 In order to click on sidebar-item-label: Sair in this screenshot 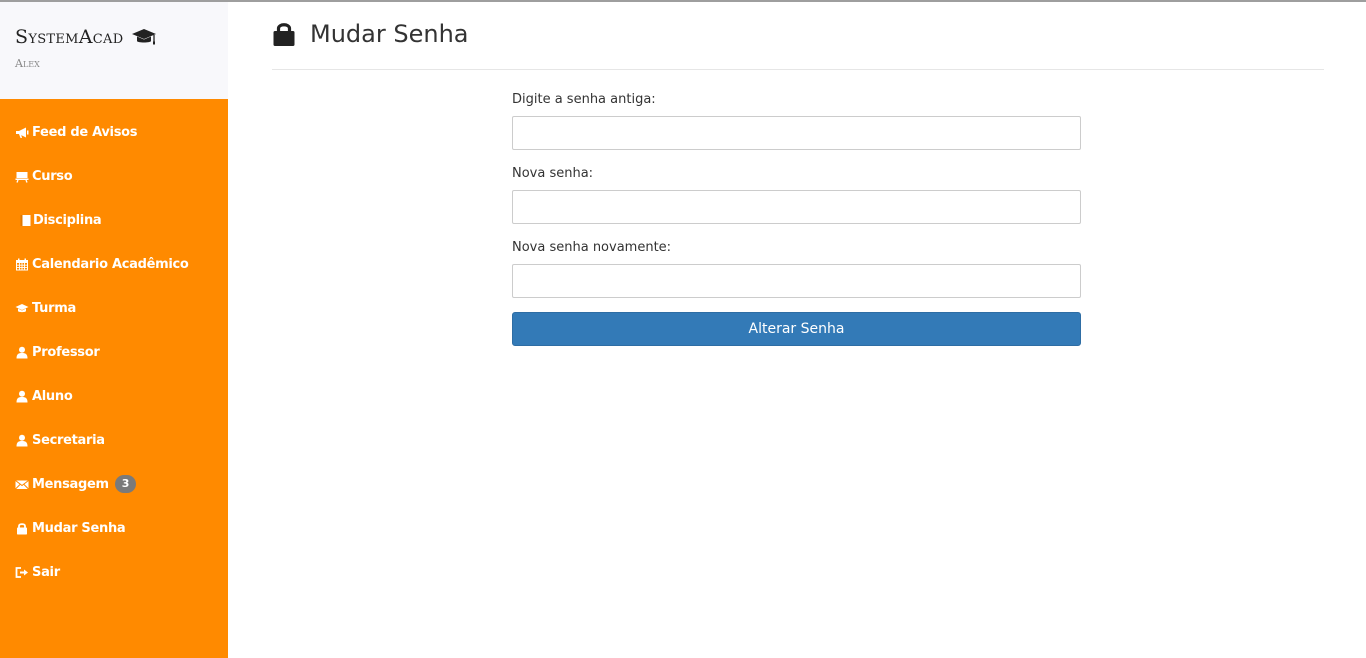, I will do `click(46, 572)`.